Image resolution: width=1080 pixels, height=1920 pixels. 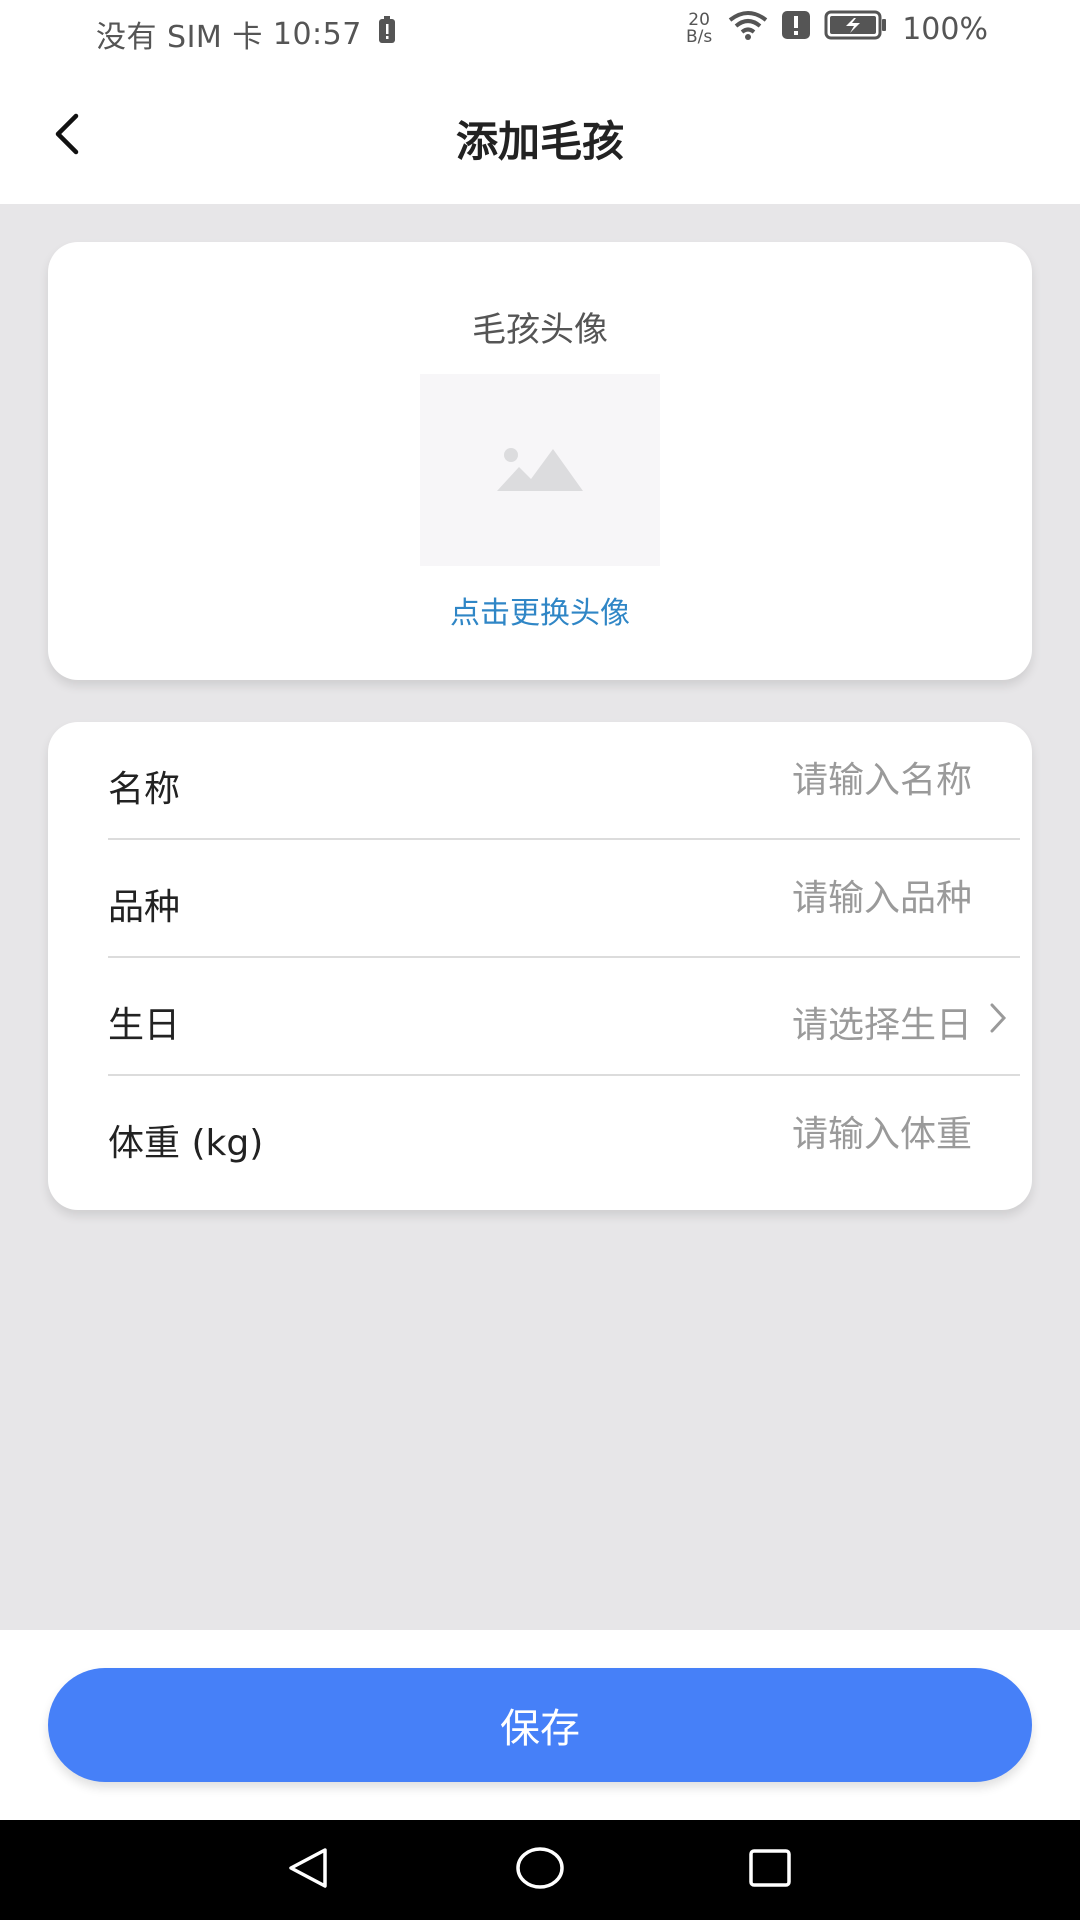 I want to click on nav-recents-button, so click(x=770, y=1870).